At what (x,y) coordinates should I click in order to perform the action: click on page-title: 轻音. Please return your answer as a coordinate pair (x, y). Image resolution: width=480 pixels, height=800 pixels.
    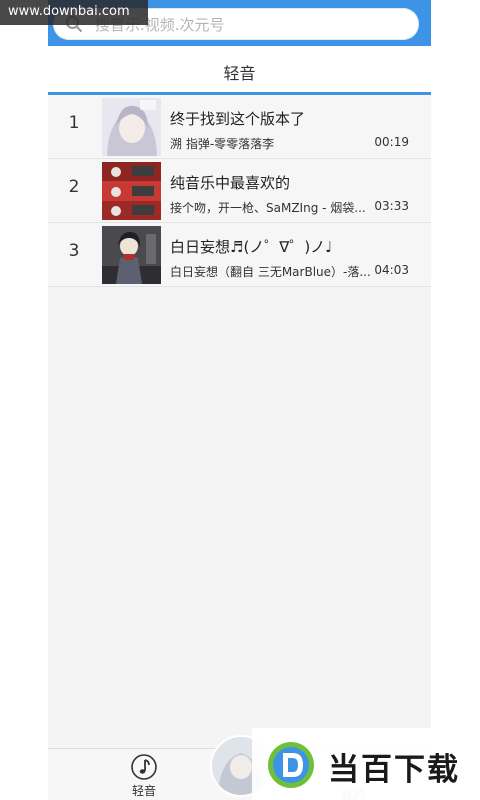
    Looking at the image, I should click on (239, 73).